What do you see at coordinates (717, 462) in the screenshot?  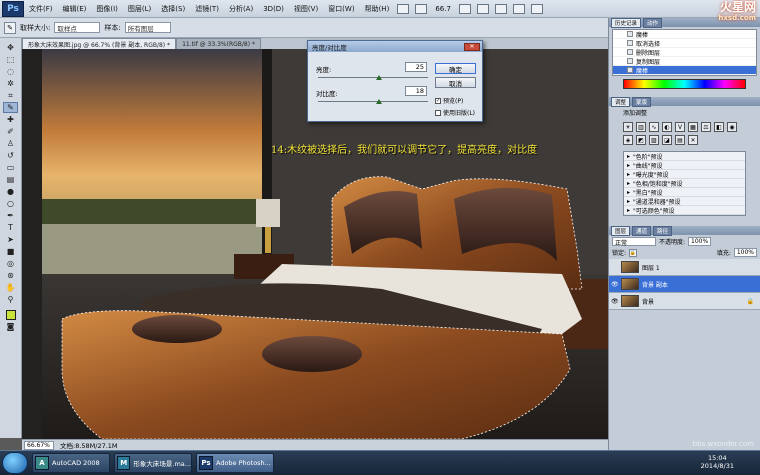 I see `system-clock: 15:04 2014/8/31` at bounding box center [717, 462].